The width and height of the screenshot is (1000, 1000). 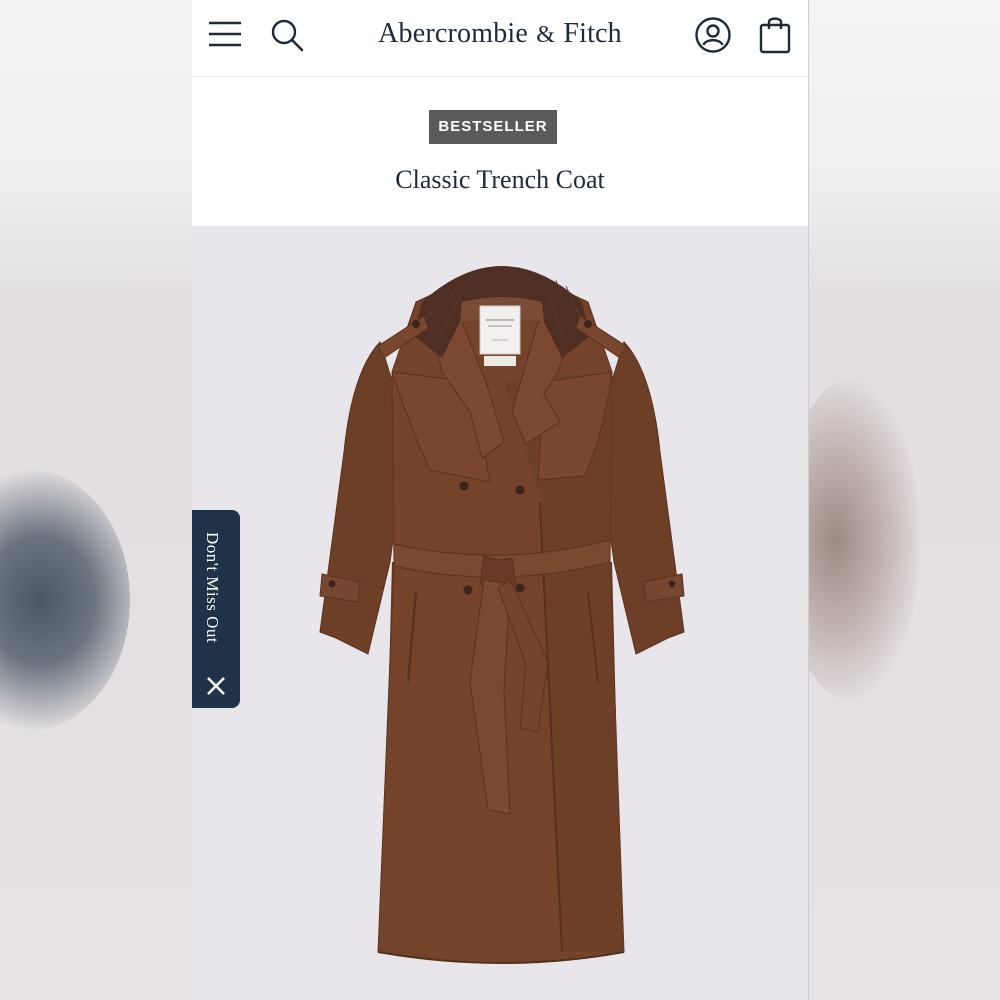 I want to click on close-icon, so click(x=216, y=686).